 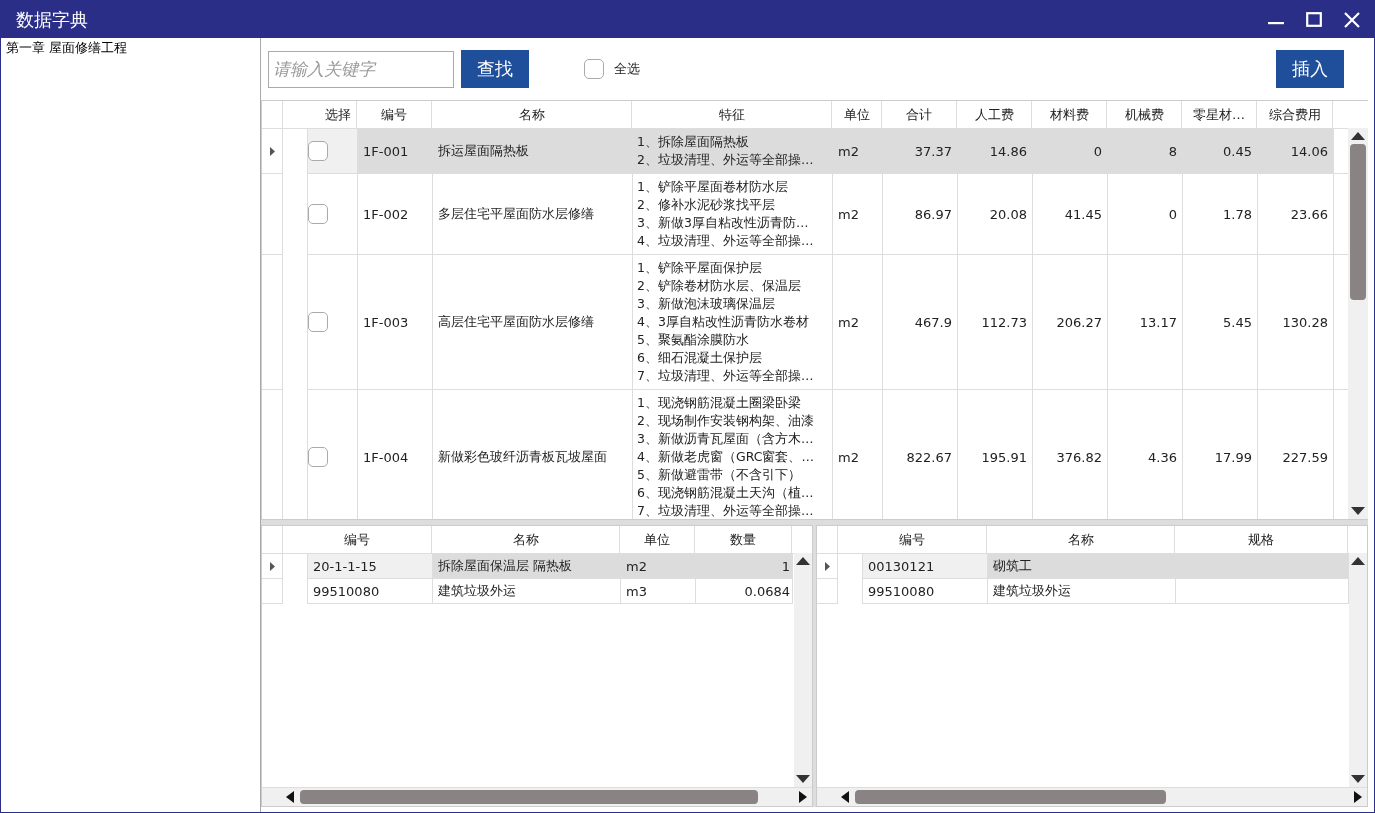 I want to click on table-row: 00130121 砌筑工, so click(x=1083, y=566).